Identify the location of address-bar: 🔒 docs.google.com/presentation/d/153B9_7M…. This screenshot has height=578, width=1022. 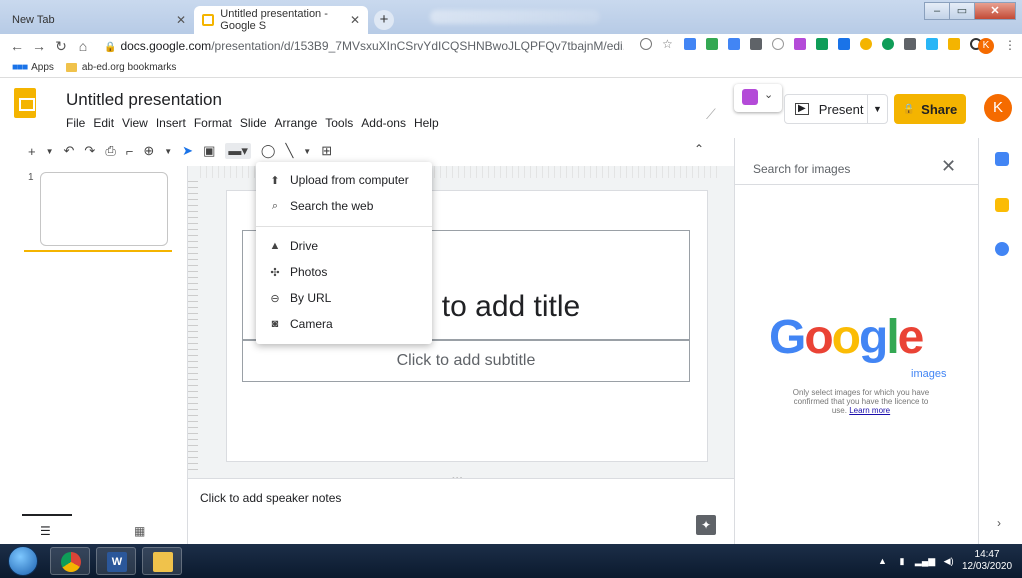
(364, 46).